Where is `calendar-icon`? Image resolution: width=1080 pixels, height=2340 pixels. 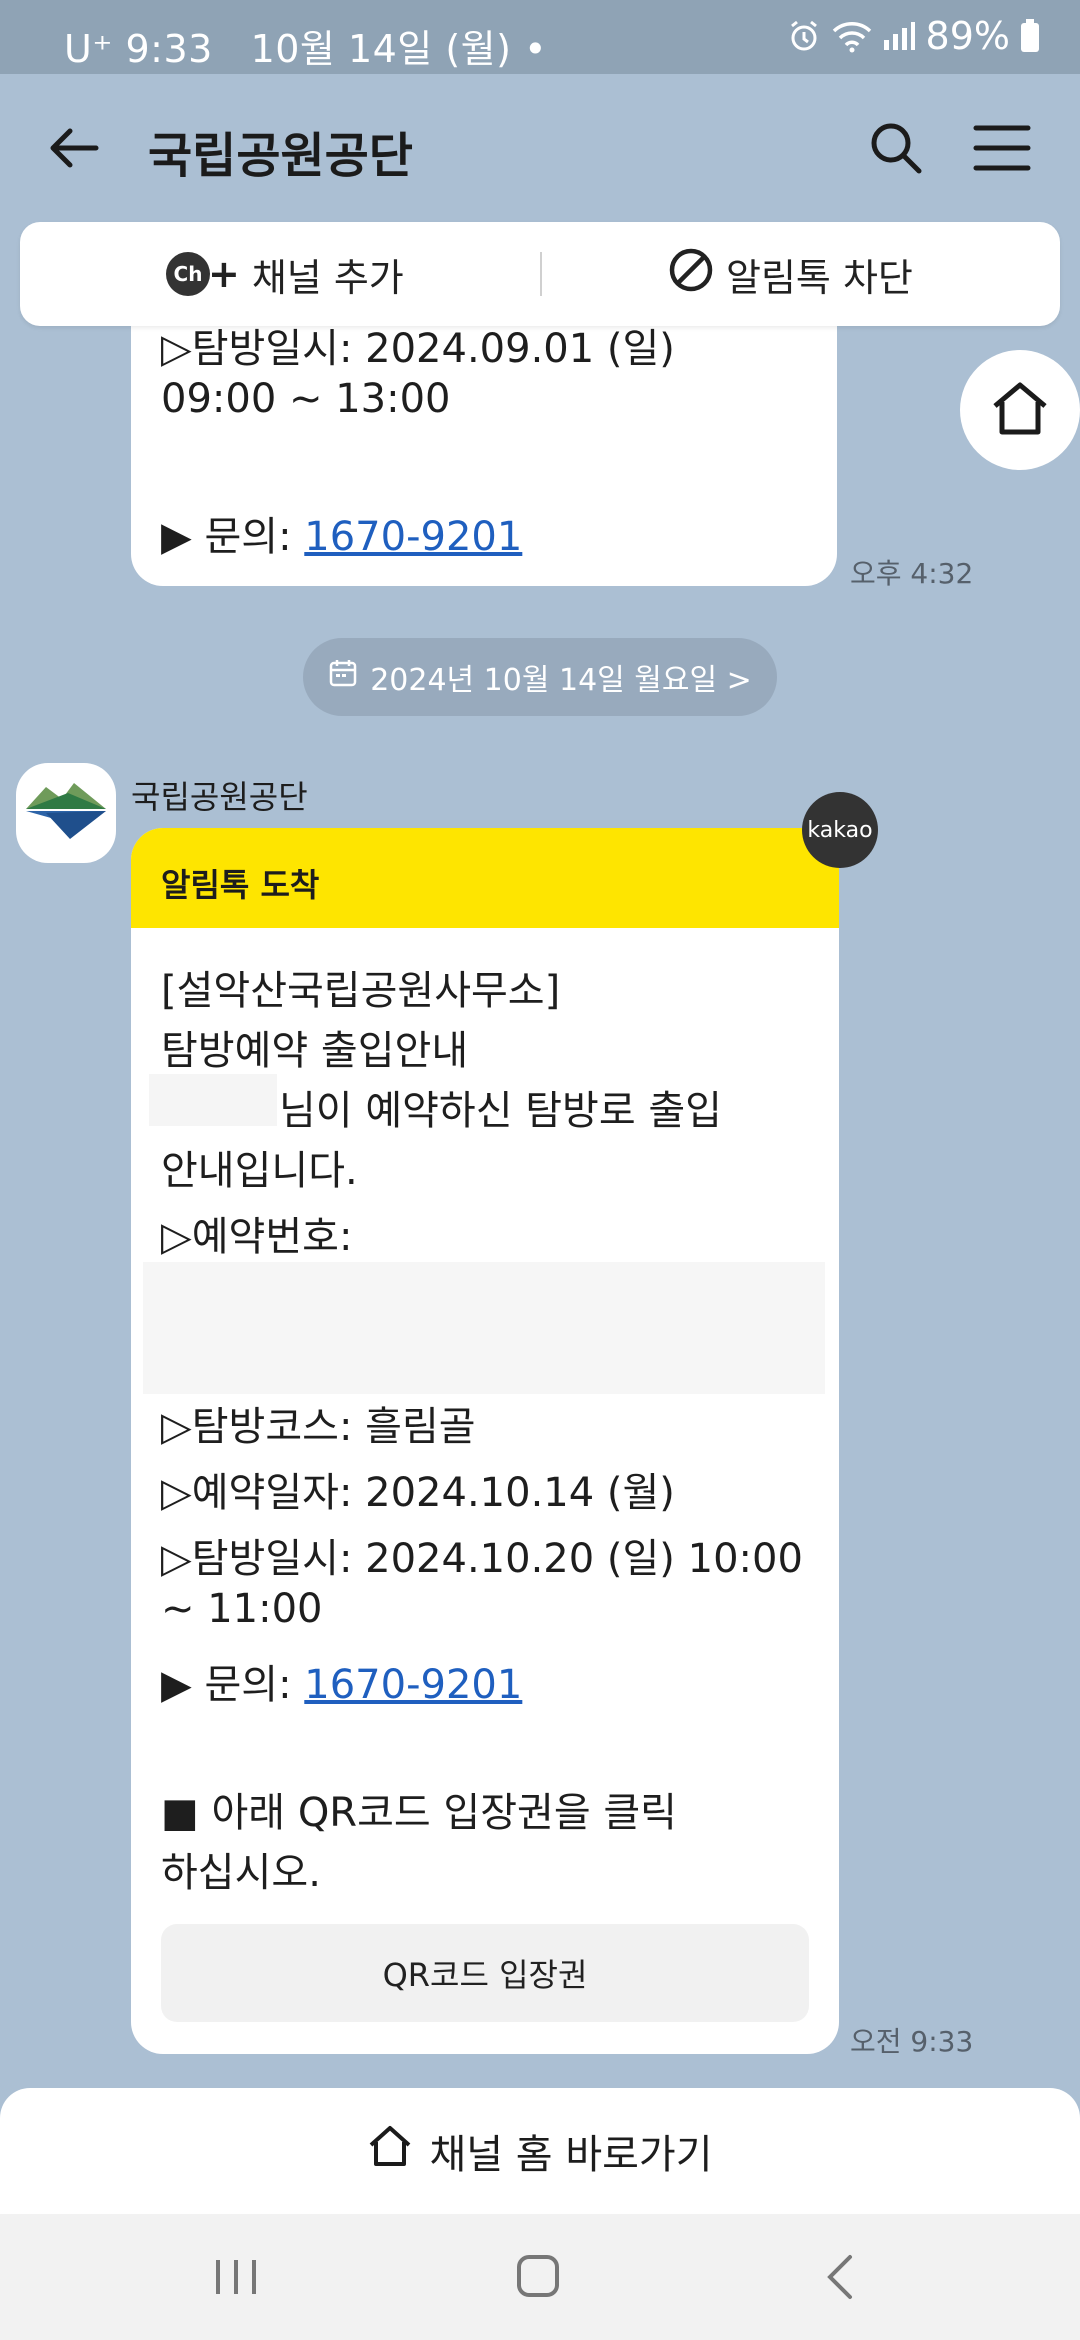
calendar-icon is located at coordinates (343, 677).